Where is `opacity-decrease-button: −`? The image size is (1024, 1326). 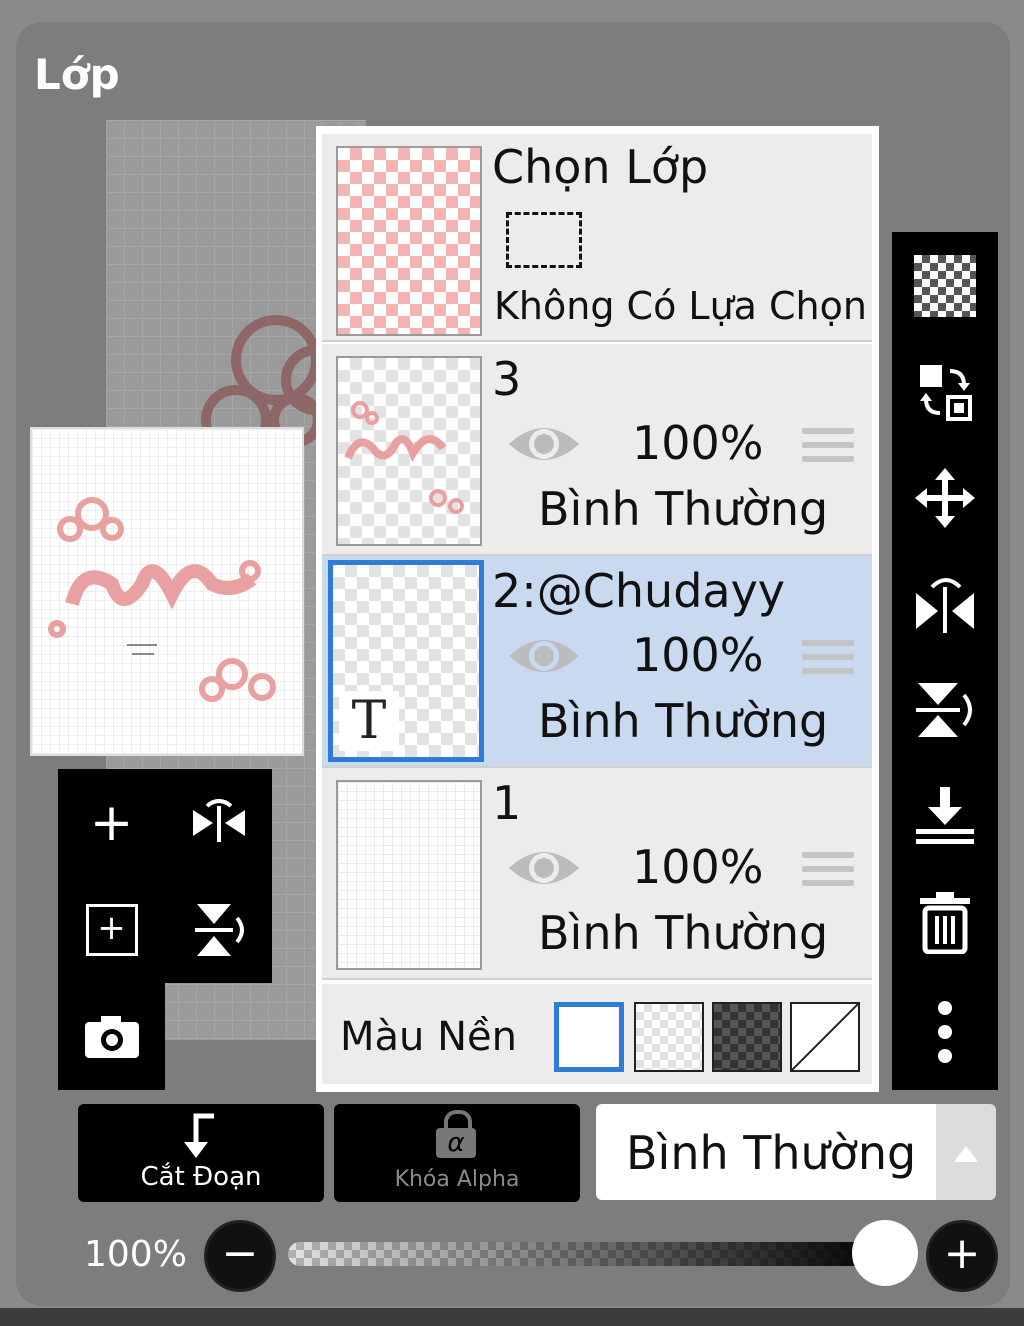 opacity-decrease-button: − is located at coordinates (240, 1256).